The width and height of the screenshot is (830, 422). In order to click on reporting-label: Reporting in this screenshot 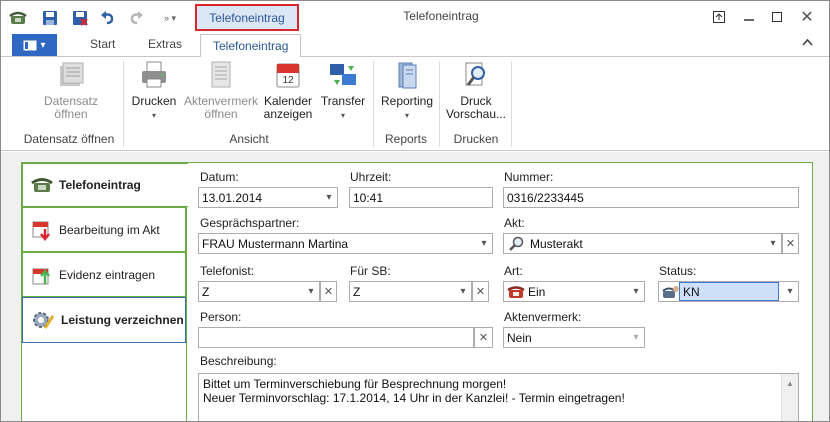, I will do `click(407, 101)`.